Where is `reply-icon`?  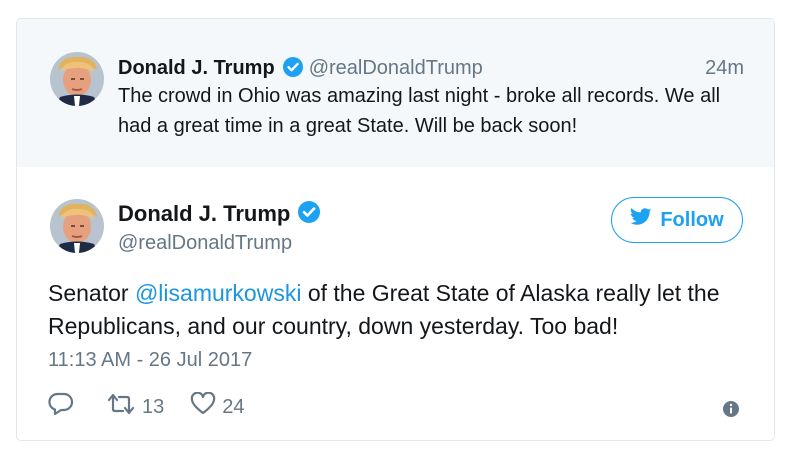 reply-icon is located at coordinates (61, 407).